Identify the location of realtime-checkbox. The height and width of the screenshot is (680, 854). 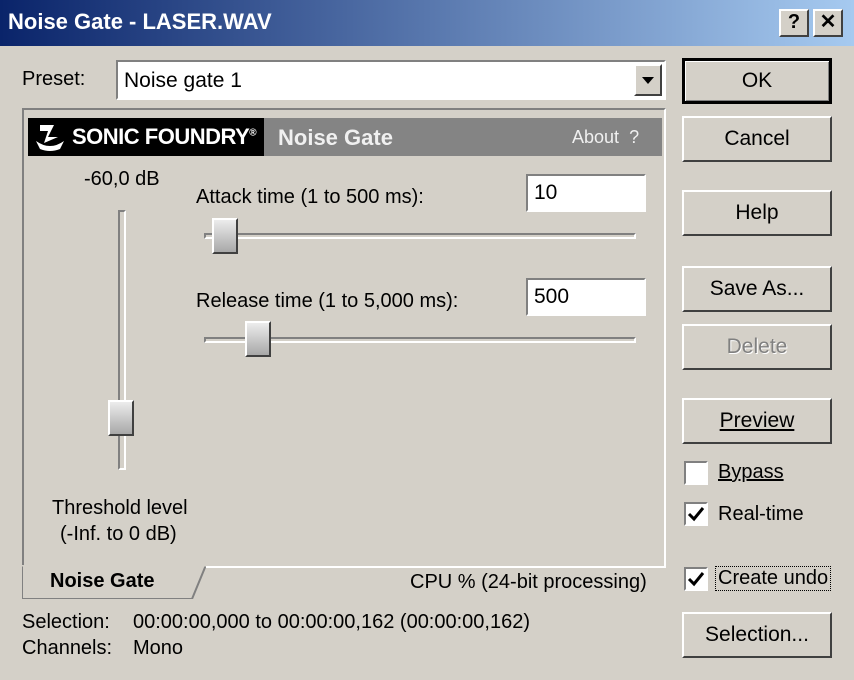
(696, 514).